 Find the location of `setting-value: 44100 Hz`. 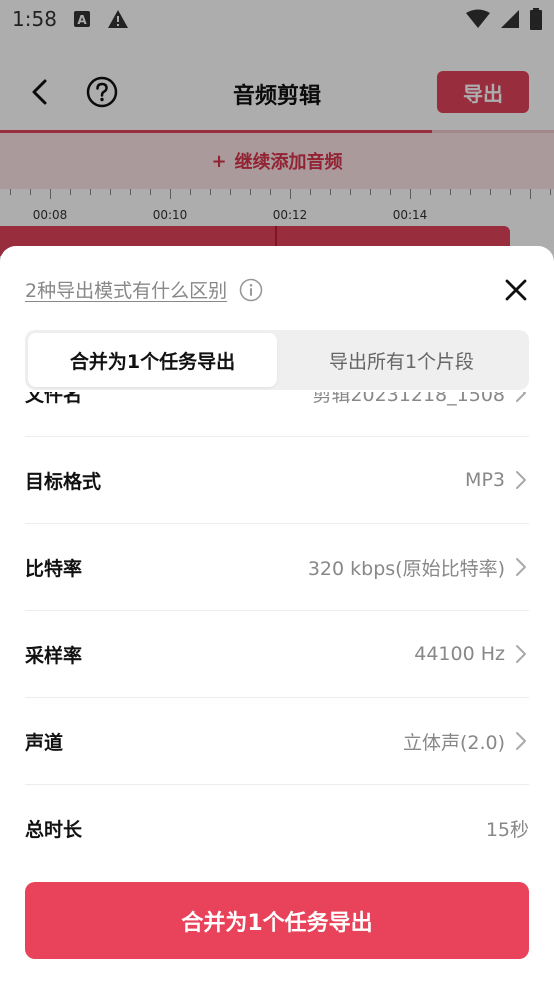

setting-value: 44100 Hz is located at coordinates (471, 654).